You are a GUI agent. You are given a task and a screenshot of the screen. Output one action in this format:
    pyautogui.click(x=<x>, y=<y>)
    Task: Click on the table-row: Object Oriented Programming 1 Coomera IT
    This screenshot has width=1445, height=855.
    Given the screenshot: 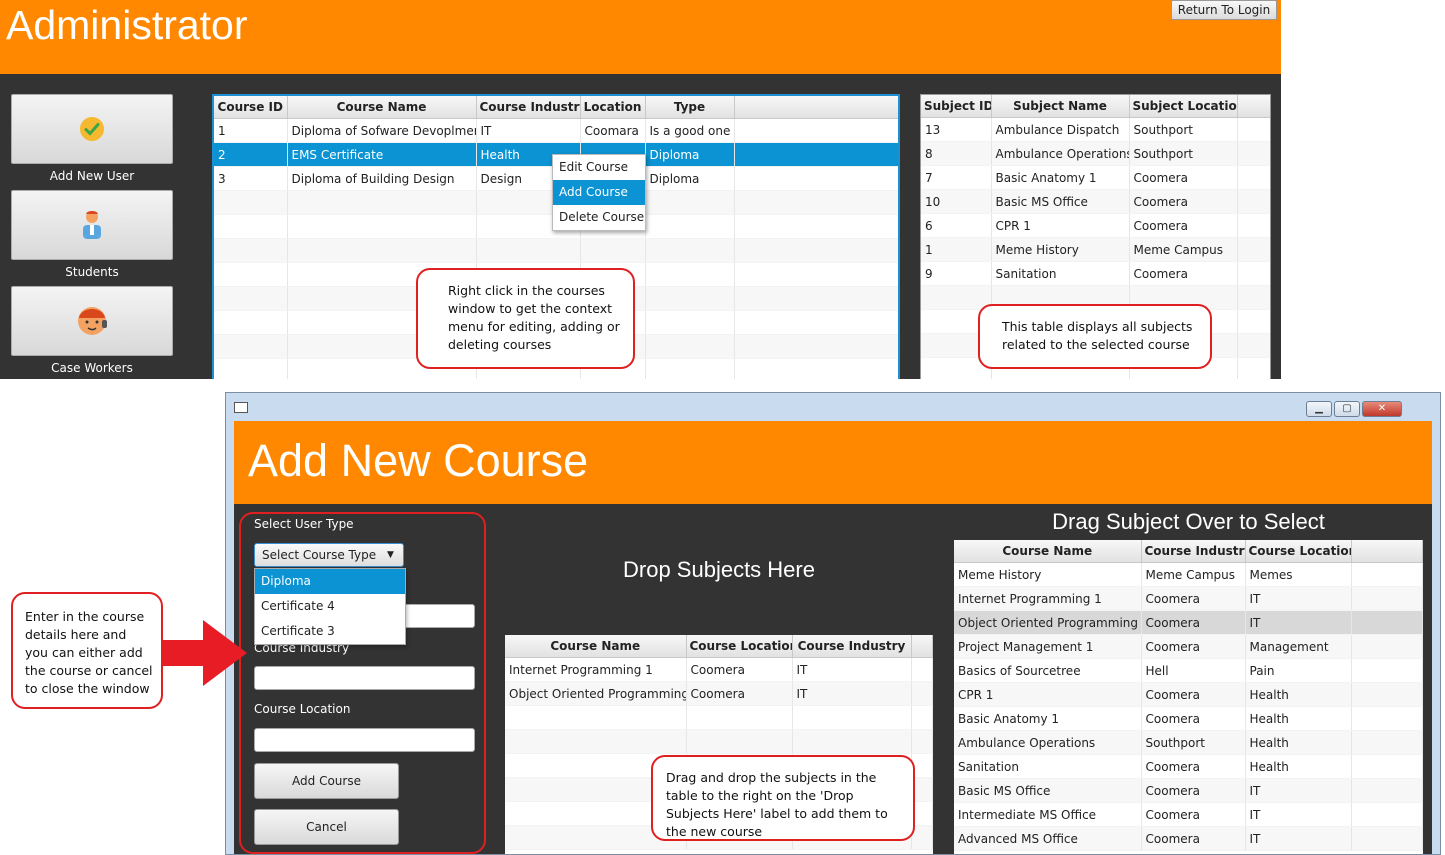 What is the action you would take?
    pyautogui.click(x=719, y=693)
    